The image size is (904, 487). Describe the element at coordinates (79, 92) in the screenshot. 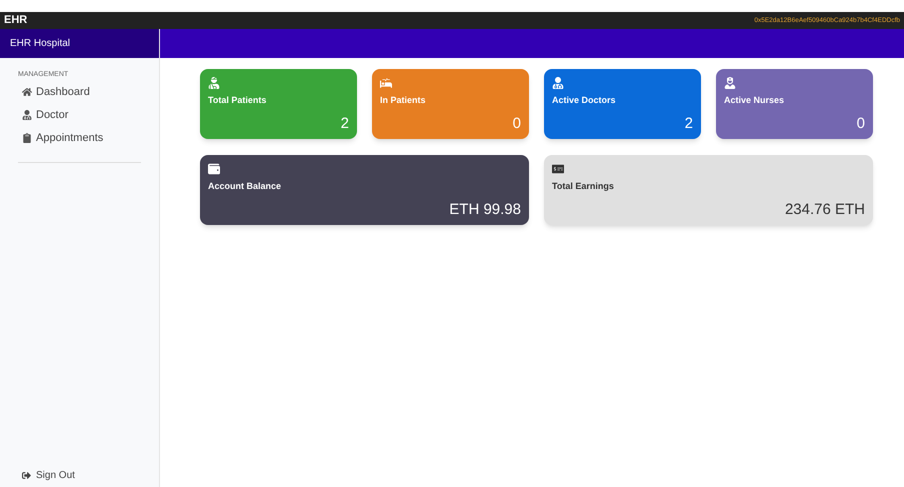

I see `sidebar-item: Dashboard` at that location.